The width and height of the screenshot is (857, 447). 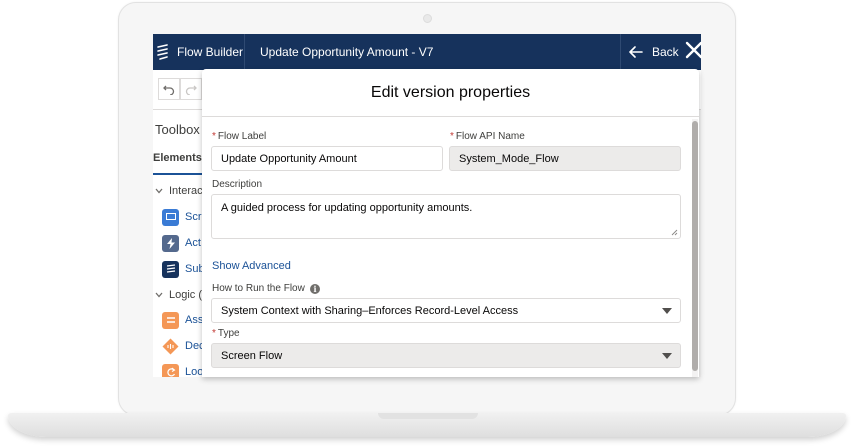 What do you see at coordinates (315, 289) in the screenshot?
I see `info-icon: i` at bounding box center [315, 289].